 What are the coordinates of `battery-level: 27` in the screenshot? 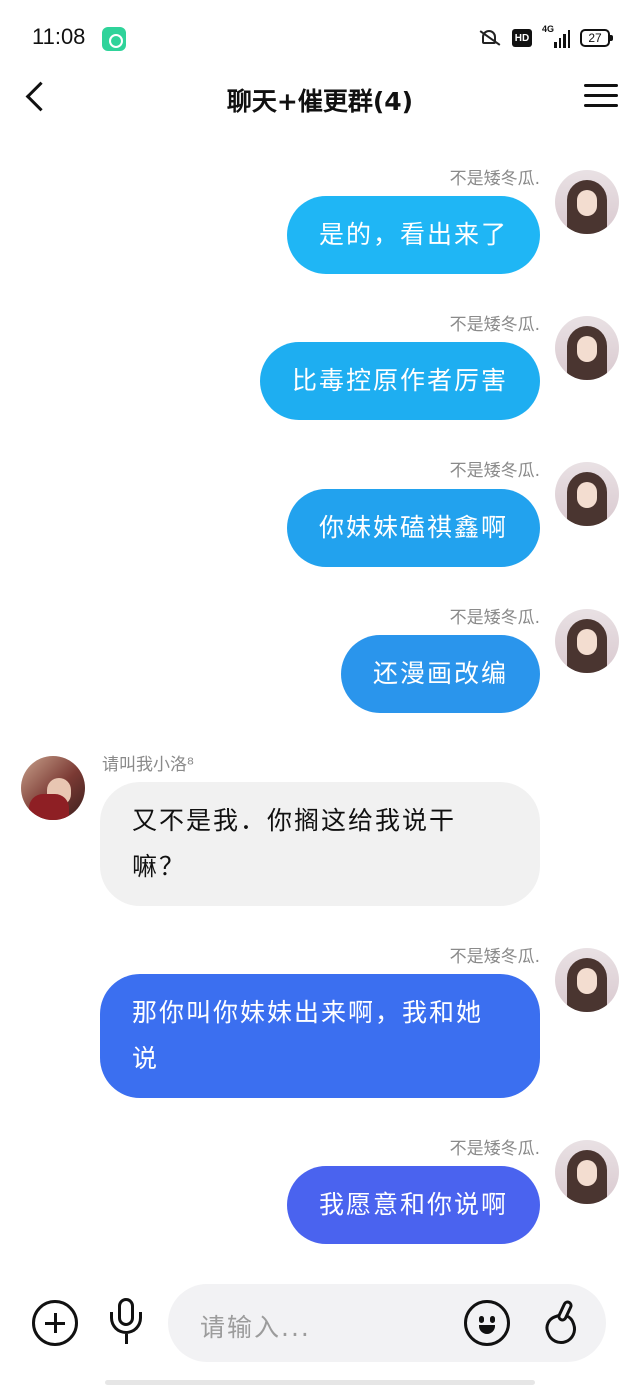 It's located at (595, 38).